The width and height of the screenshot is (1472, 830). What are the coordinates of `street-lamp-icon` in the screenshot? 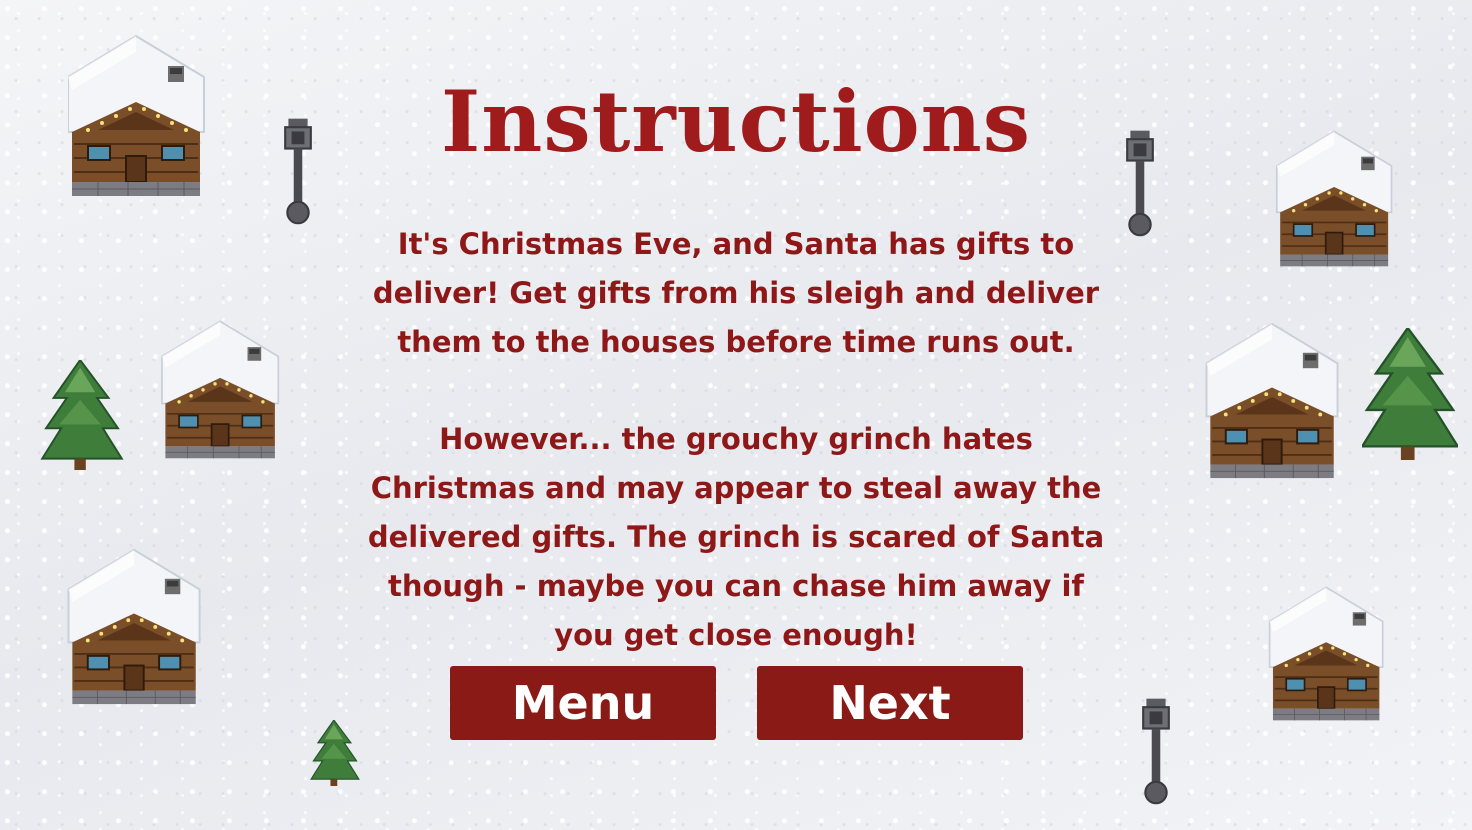 It's located at (1156, 752).